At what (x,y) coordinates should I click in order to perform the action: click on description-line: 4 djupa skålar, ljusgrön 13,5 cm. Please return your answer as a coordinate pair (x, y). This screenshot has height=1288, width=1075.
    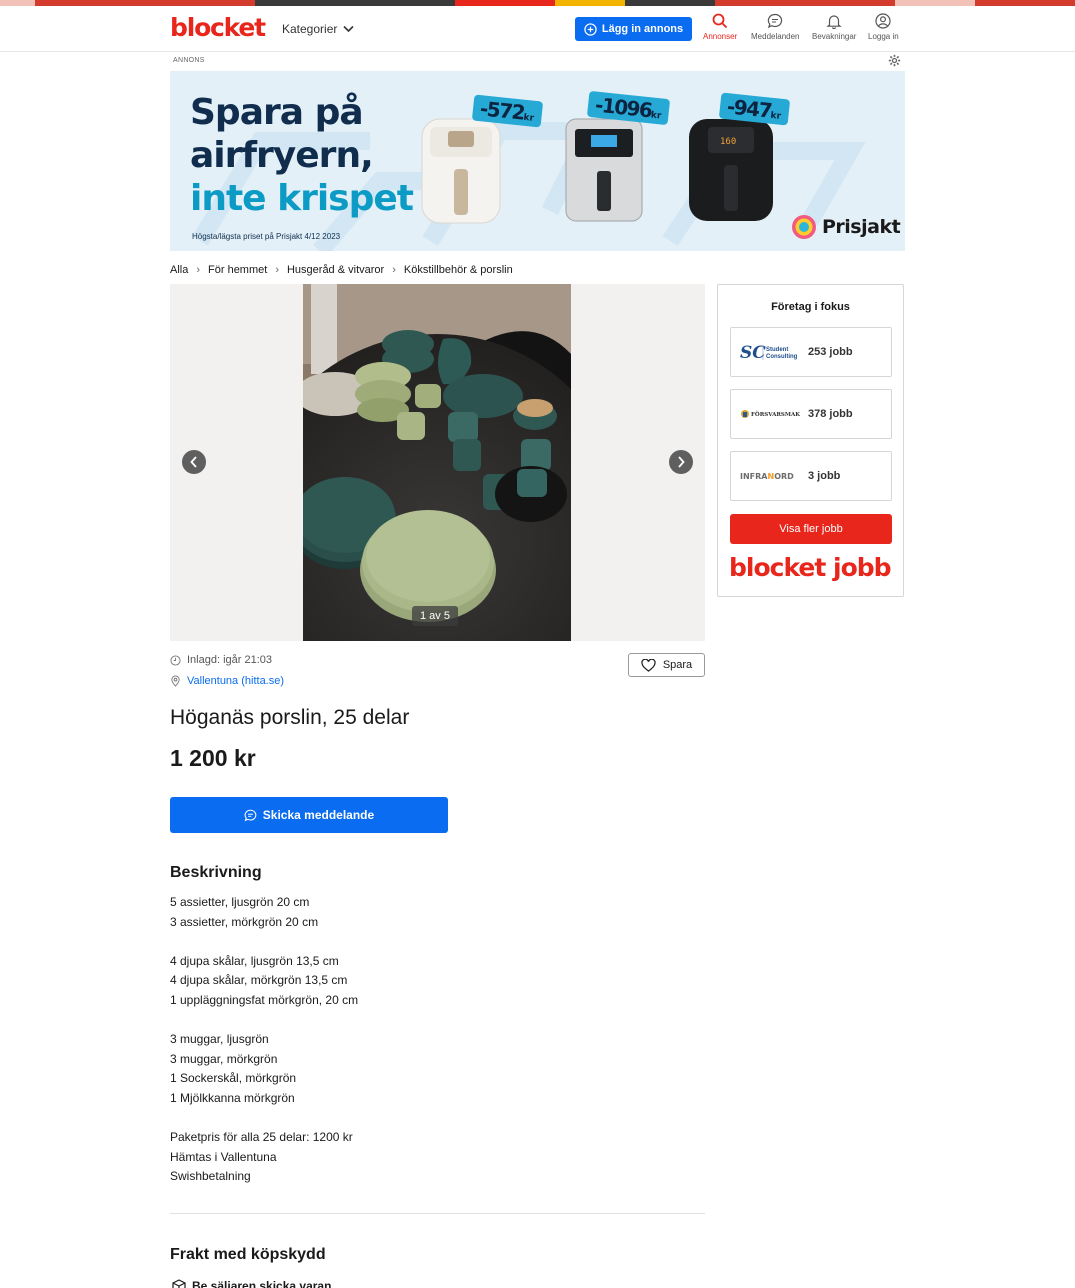
    Looking at the image, I should click on (254, 960).